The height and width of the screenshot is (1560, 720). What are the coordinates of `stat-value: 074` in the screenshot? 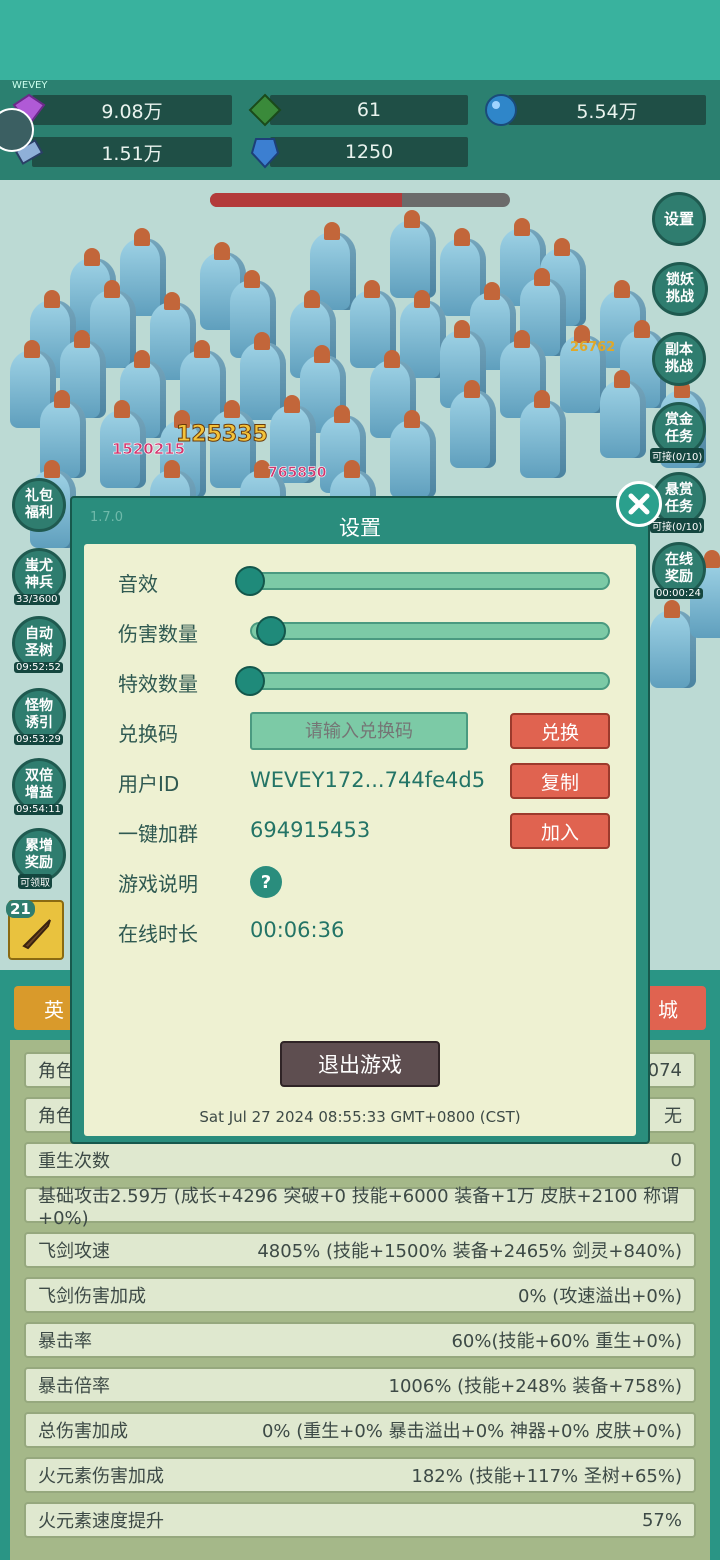 It's located at (664, 1070).